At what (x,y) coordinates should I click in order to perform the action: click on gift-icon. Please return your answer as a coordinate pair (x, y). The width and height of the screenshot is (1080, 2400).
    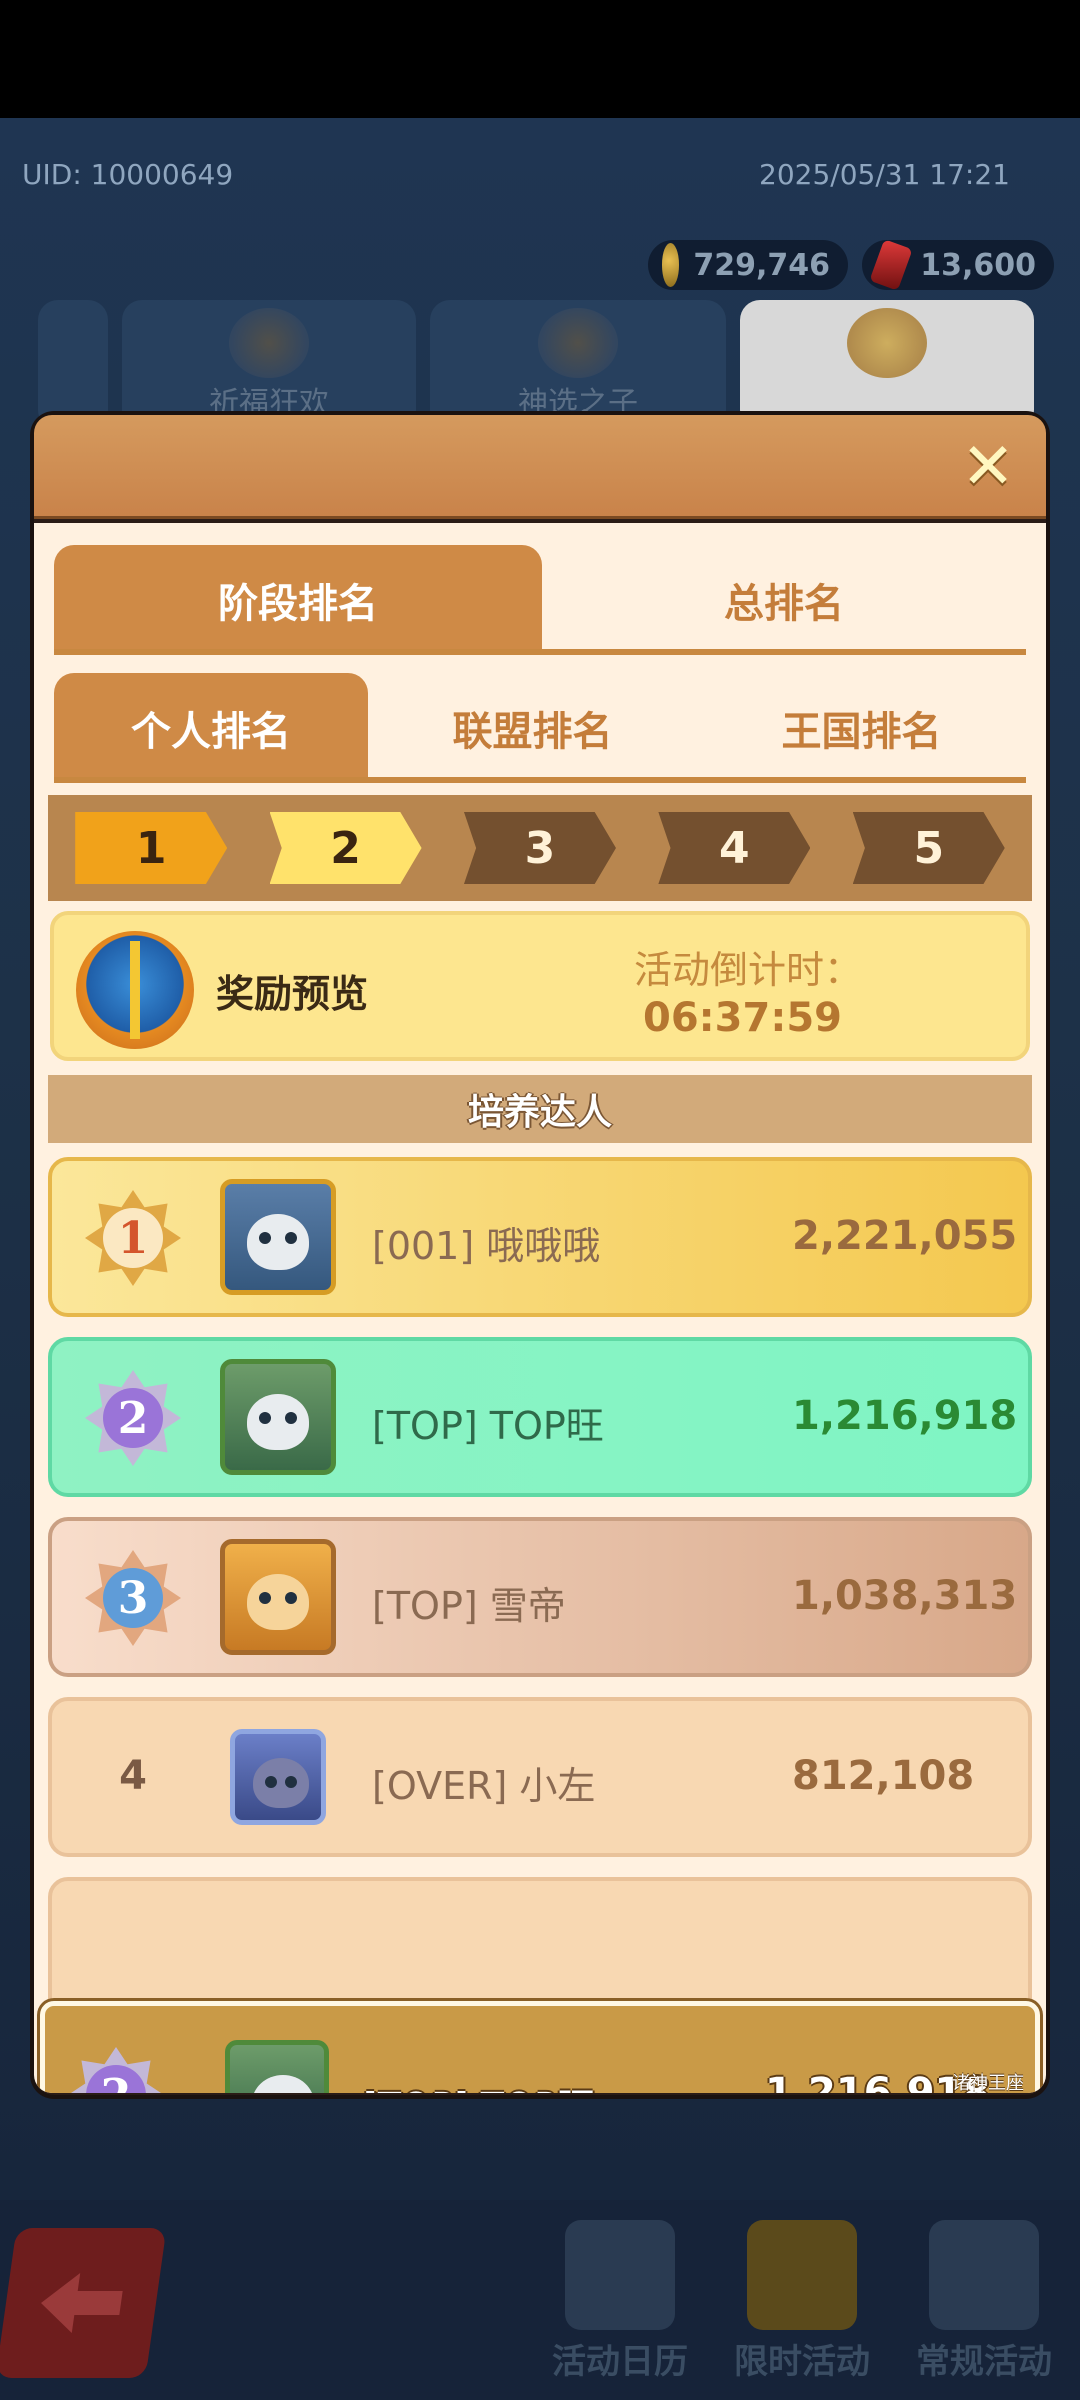
    Looking at the image, I should click on (802, 2275).